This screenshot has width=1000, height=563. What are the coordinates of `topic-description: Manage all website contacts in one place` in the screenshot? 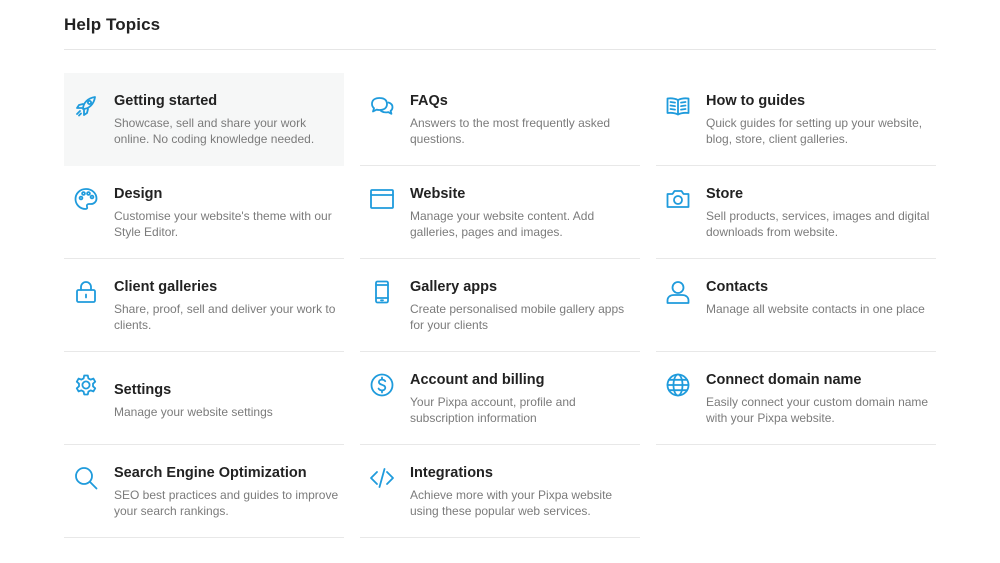 It's located at (815, 309).